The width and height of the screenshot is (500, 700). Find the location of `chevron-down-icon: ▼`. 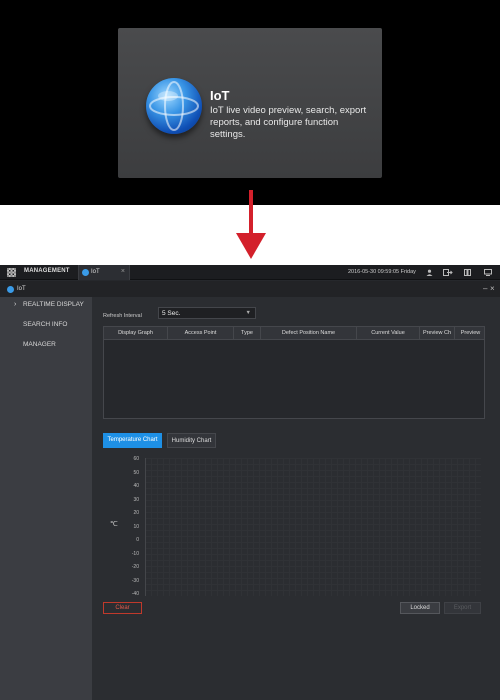

chevron-down-icon: ▼ is located at coordinates (248, 313).